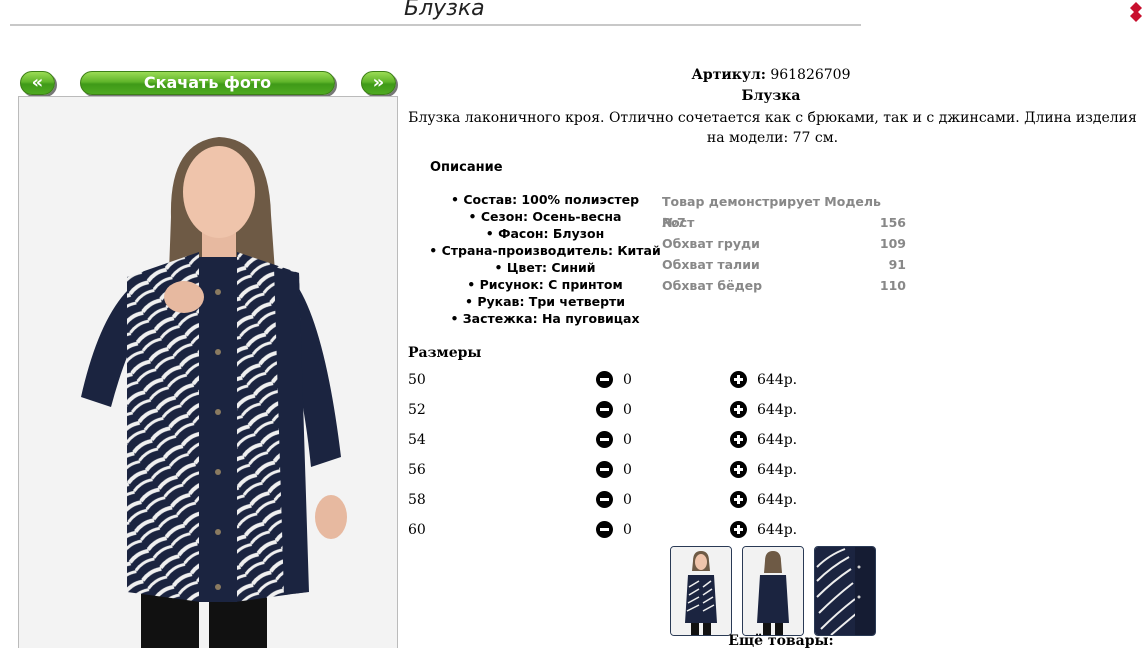 Image resolution: width=1142 pixels, height=648 pixels. Describe the element at coordinates (711, 264) in the screenshot. I see `model-row-label: Обхват талии` at that location.